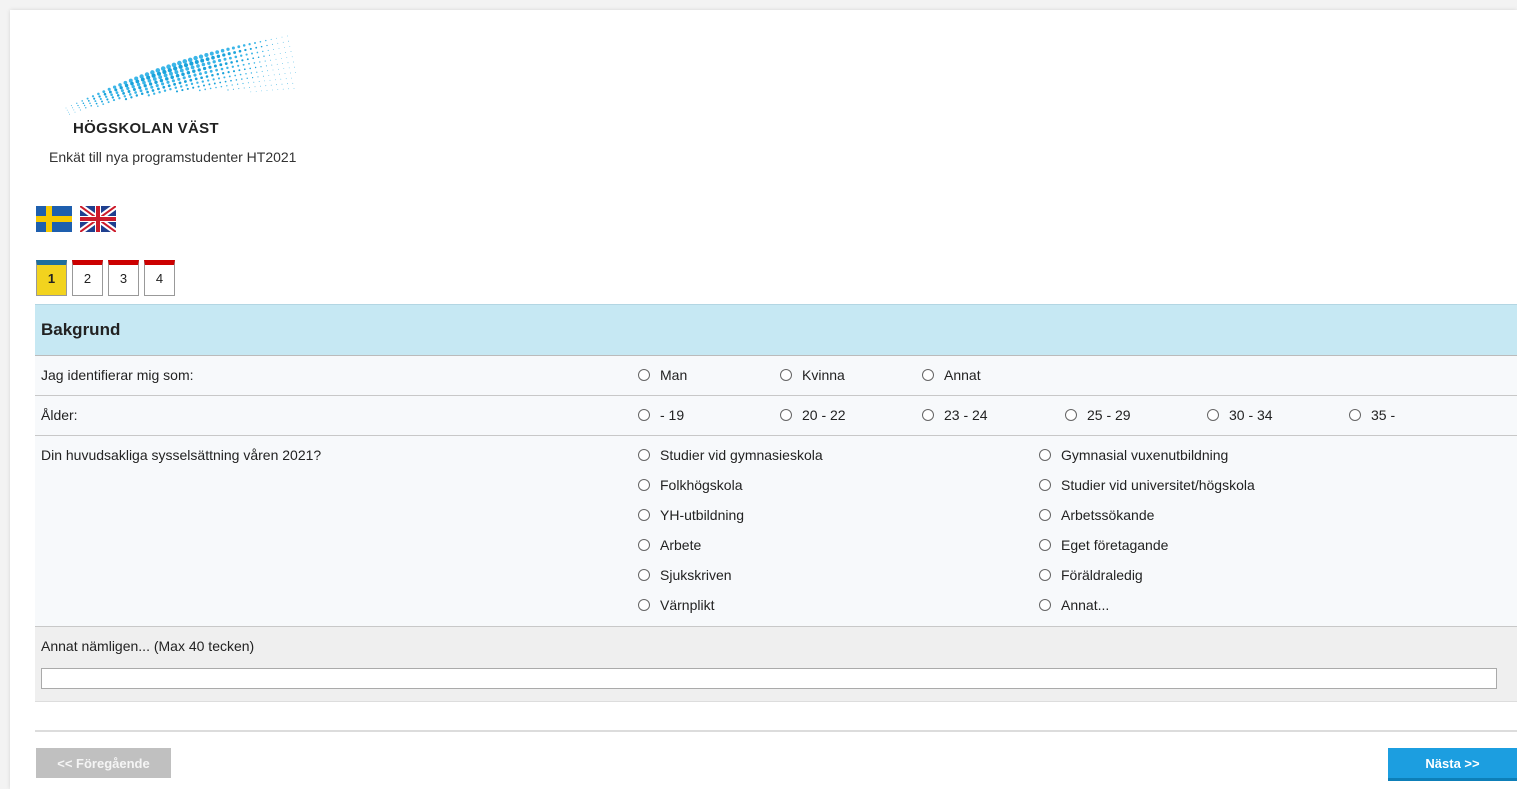 This screenshot has width=1517, height=789. I want to click on occupation-option: Värnplikt, so click(676, 605).